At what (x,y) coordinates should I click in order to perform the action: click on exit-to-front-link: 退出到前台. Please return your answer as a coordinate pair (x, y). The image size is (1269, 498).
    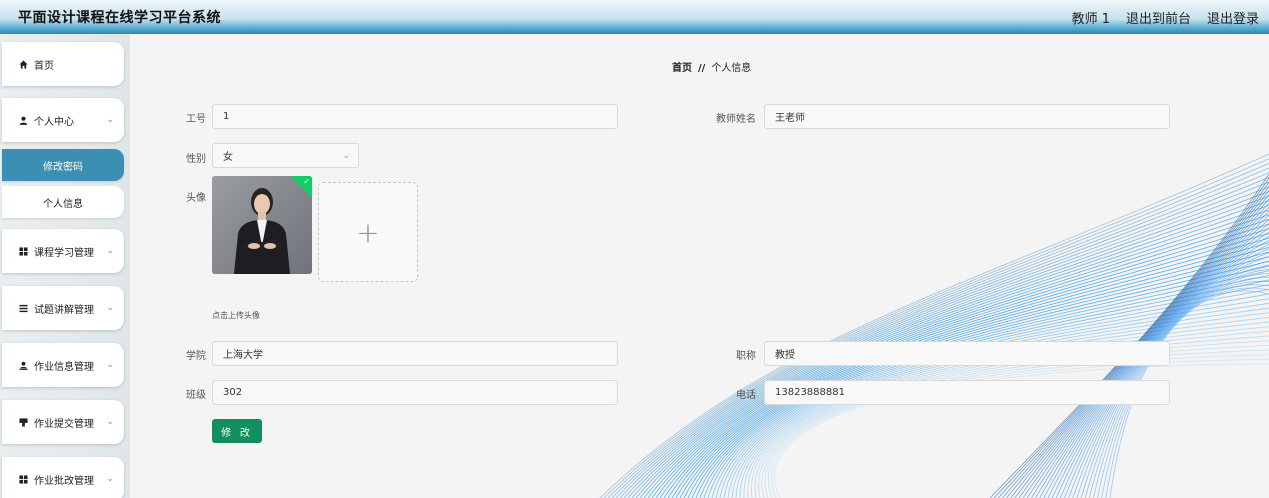
    Looking at the image, I should click on (1158, 17).